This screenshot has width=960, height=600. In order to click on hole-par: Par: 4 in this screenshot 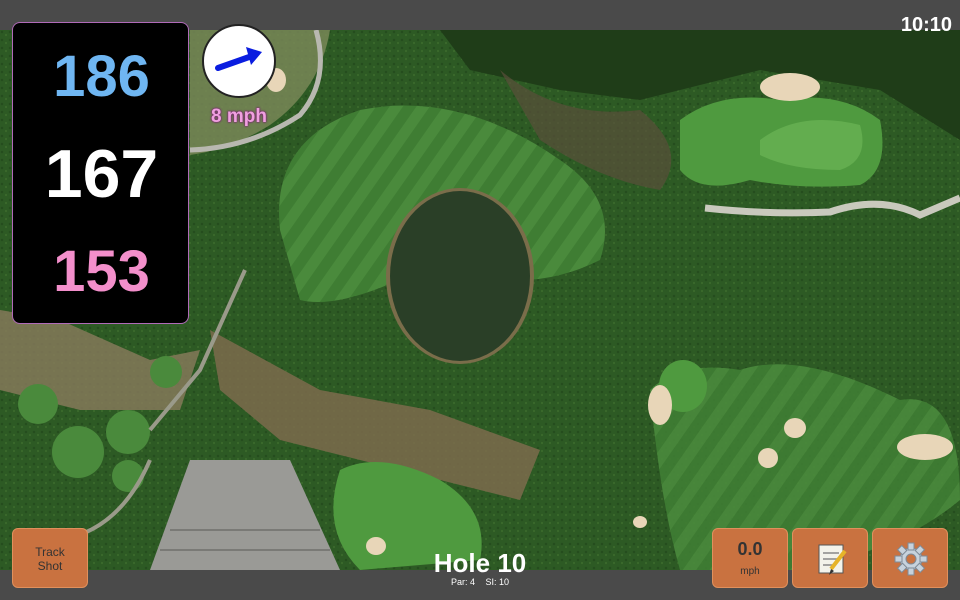, I will do `click(462, 582)`.